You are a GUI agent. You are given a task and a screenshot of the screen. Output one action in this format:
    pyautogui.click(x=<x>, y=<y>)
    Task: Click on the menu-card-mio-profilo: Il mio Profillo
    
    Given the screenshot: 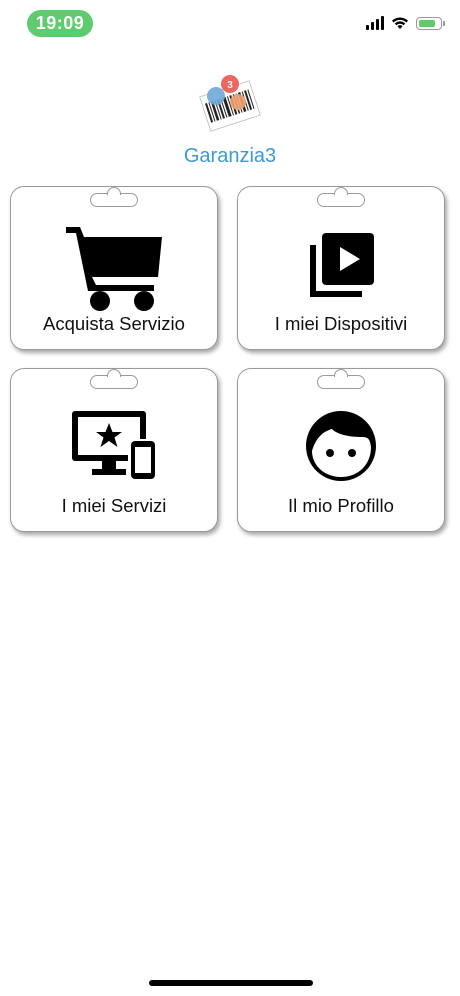 What is the action you would take?
    pyautogui.click(x=341, y=450)
    